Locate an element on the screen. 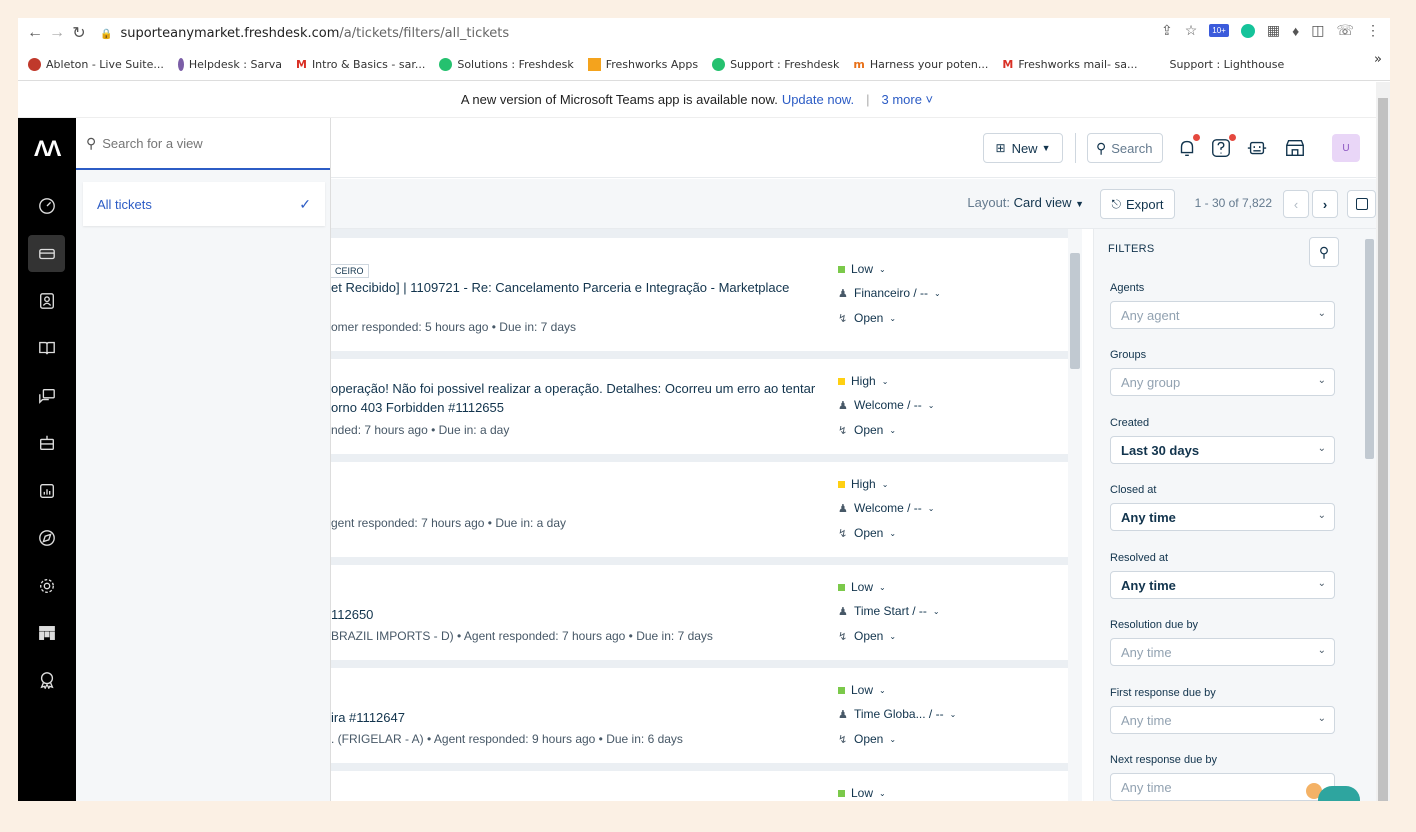  group-dropdown: ♟ Time Start / -- ⌄ is located at coordinates (889, 611).